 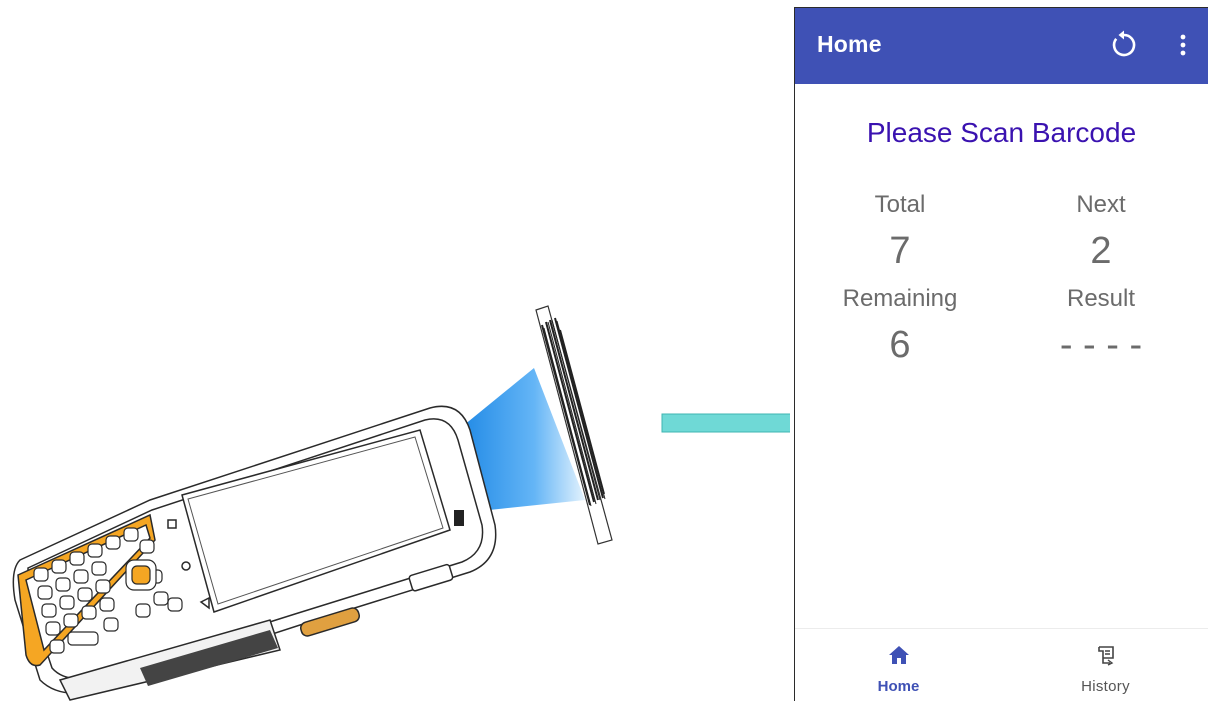 I want to click on nav-item-home: Home, so click(x=898, y=665).